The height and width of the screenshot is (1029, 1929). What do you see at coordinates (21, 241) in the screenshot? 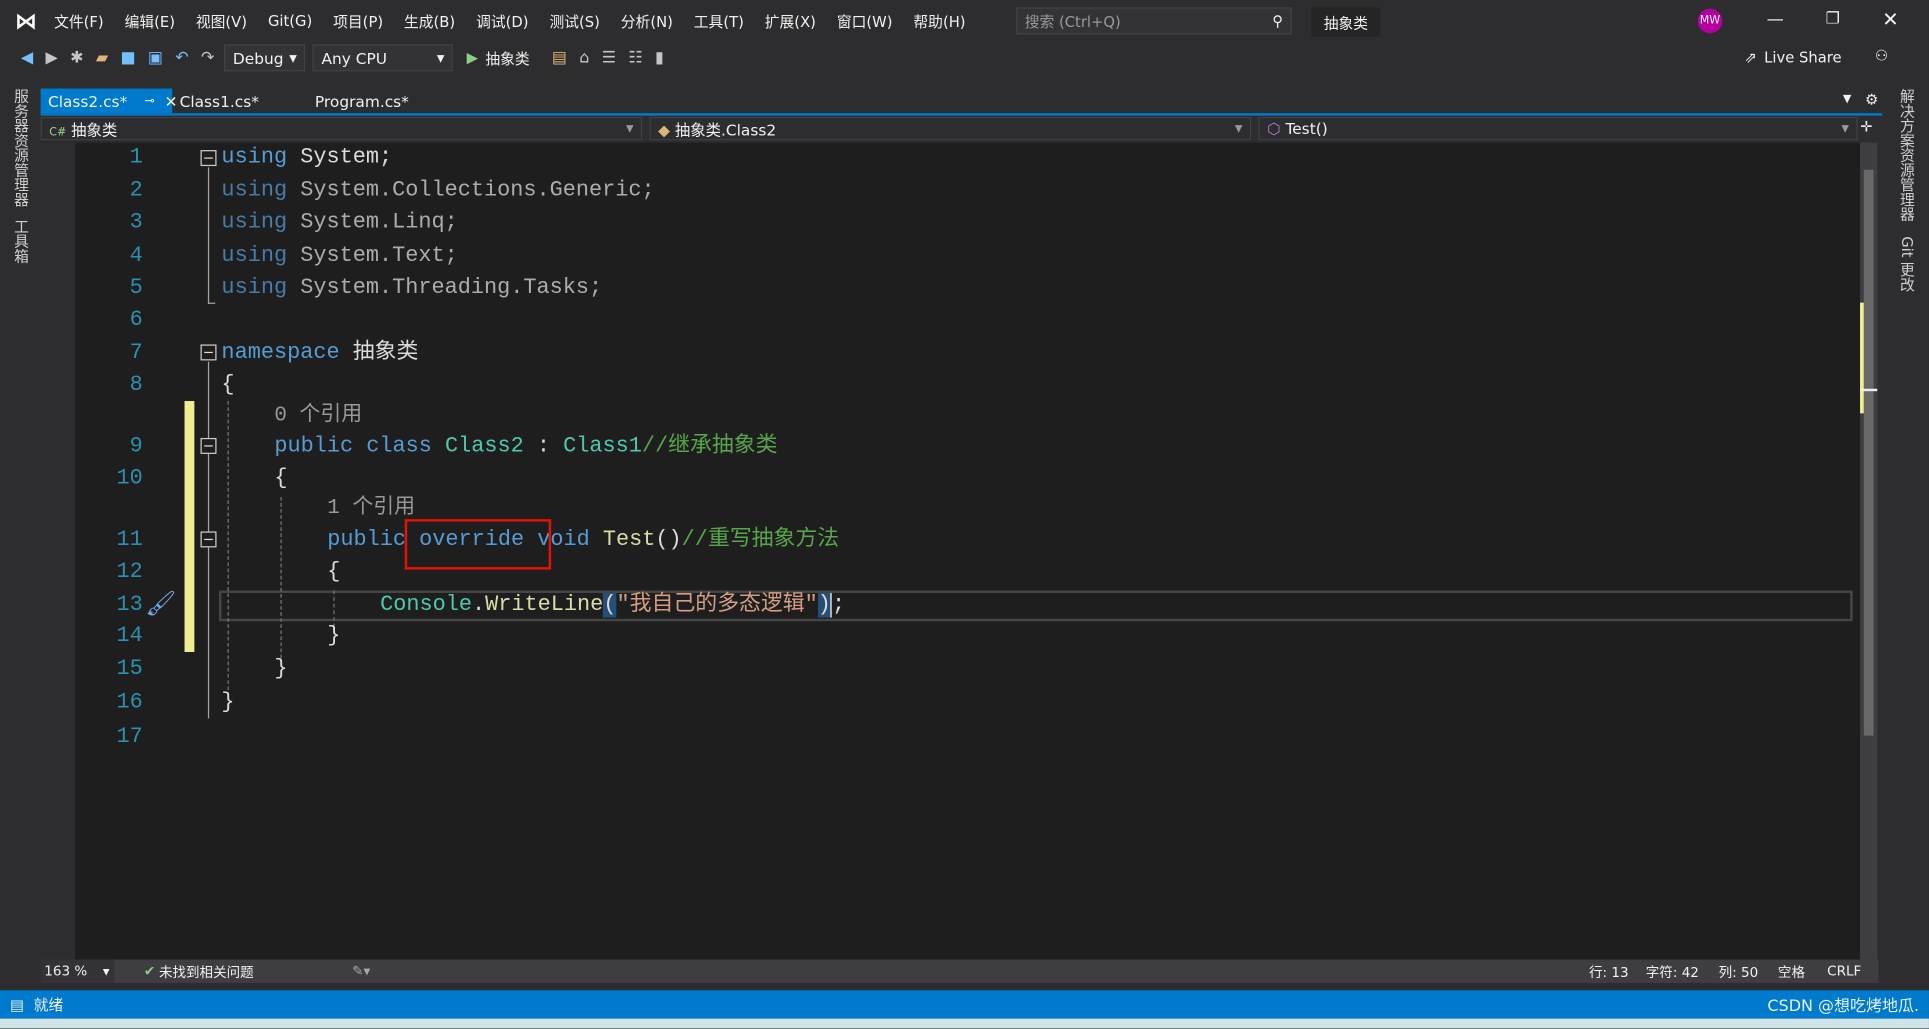
I see `toolbox-tab: 工具箱` at bounding box center [21, 241].